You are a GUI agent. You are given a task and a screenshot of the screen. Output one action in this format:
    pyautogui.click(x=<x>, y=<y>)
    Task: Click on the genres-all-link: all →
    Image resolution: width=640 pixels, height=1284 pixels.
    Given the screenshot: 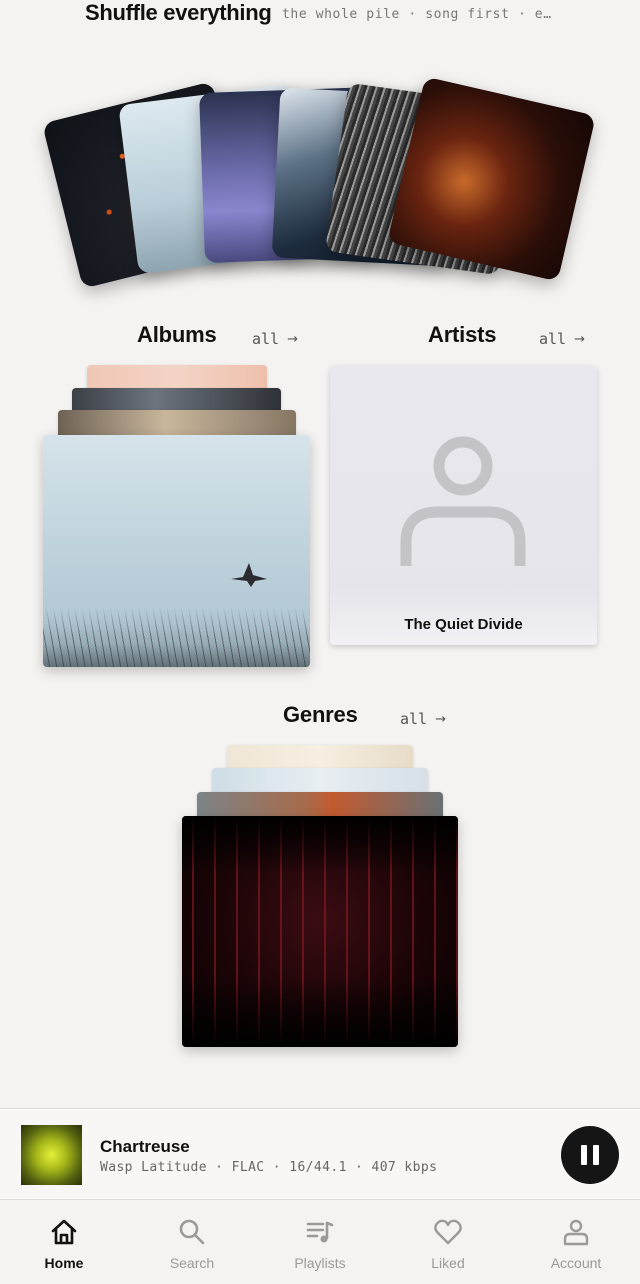 What is the action you would take?
    pyautogui.click(x=423, y=719)
    